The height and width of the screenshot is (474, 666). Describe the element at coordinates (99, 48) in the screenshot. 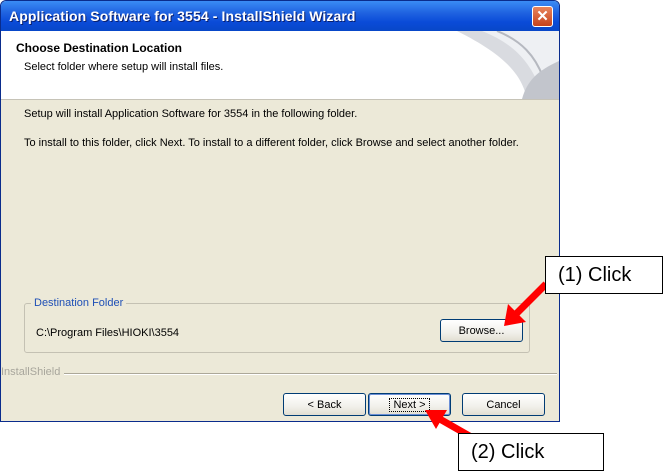

I see `page-title: Choose Destination Location` at that location.